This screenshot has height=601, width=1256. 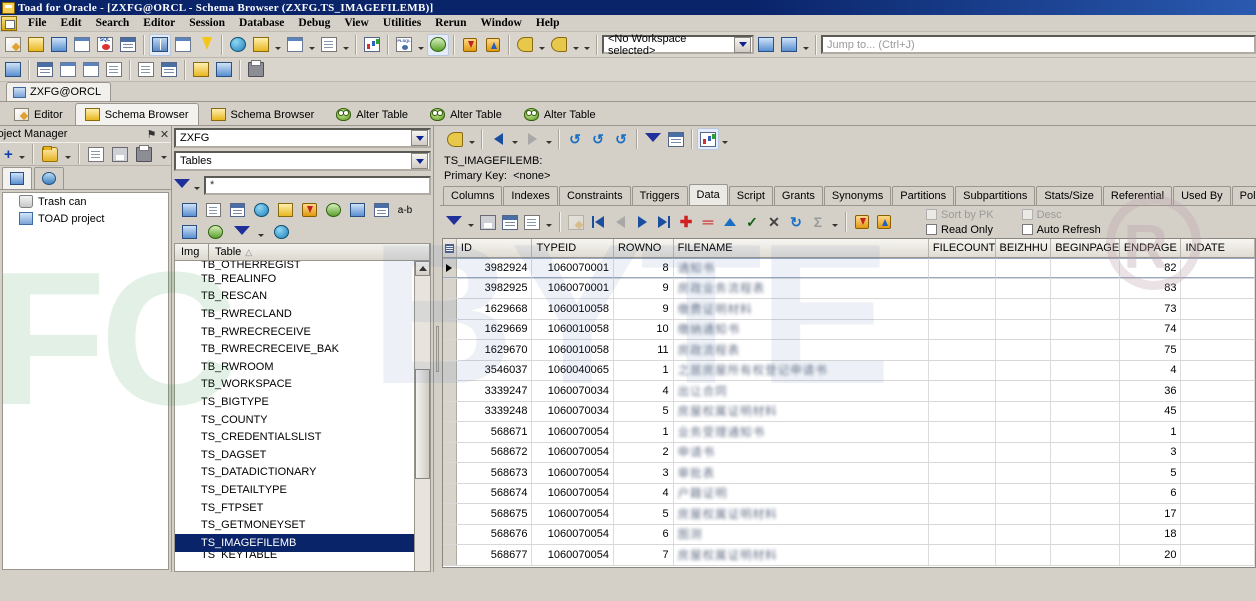 What do you see at coordinates (1218, 248) in the screenshot?
I see `column-header-indate: INDATE` at bounding box center [1218, 248].